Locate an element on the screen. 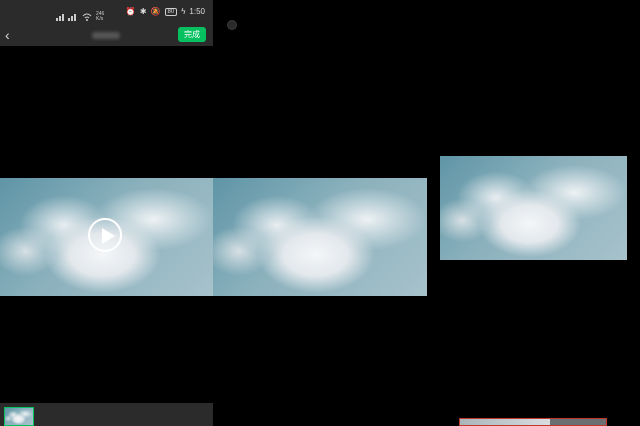  top-bar: ‹ 完成 is located at coordinates (106, 35).